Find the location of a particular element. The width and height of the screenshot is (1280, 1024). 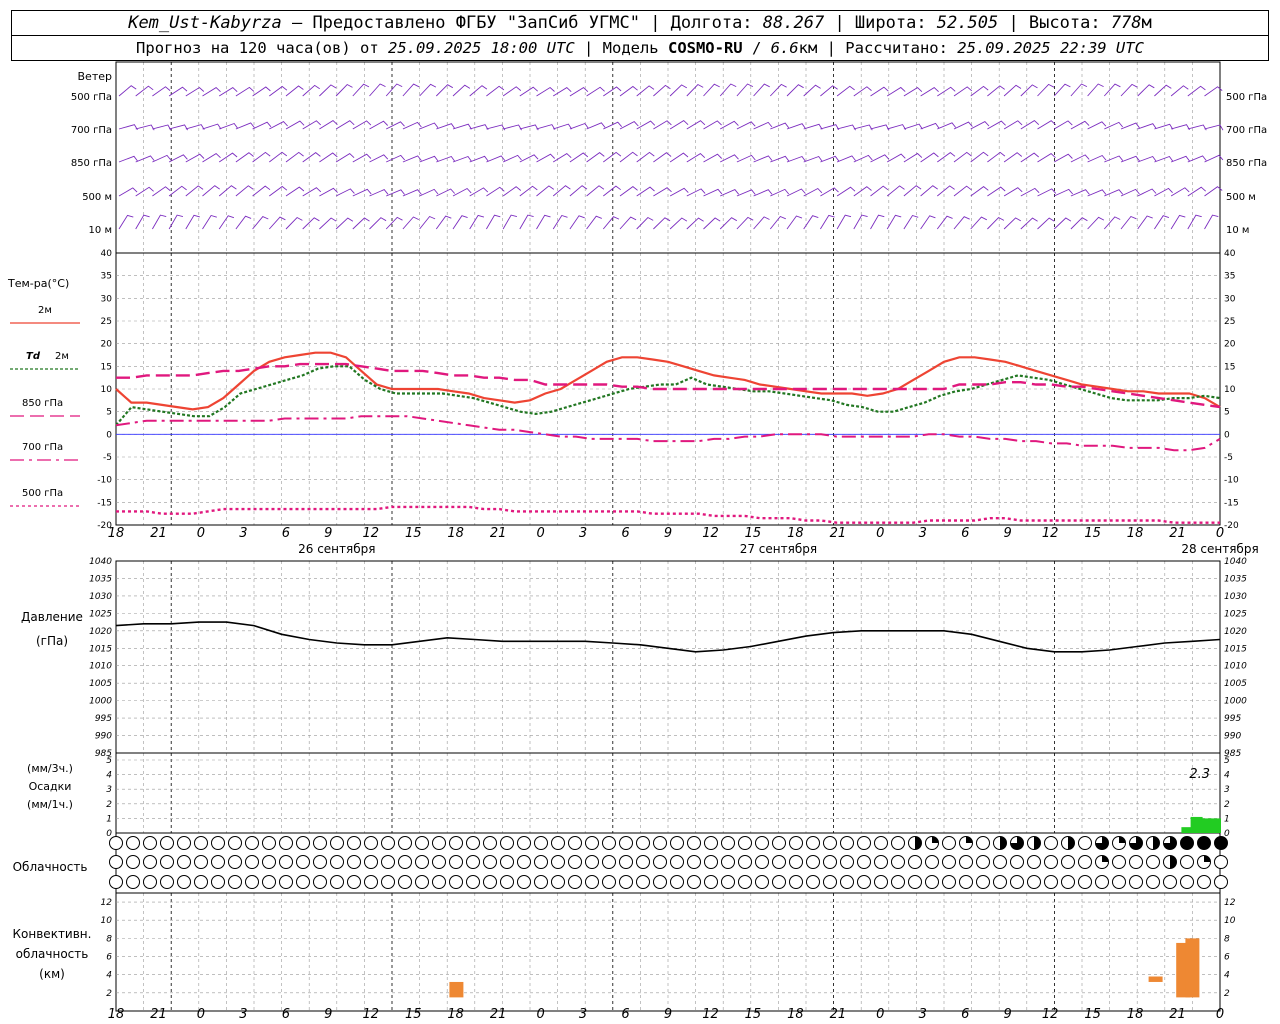

time-tick-label: 6 is located at coordinates (965, 1014).